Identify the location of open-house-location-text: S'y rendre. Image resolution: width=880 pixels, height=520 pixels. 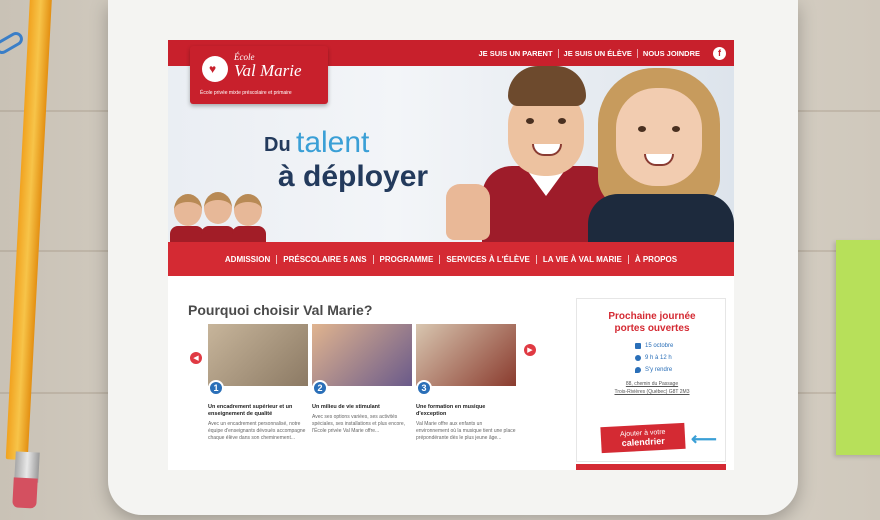
(659, 370).